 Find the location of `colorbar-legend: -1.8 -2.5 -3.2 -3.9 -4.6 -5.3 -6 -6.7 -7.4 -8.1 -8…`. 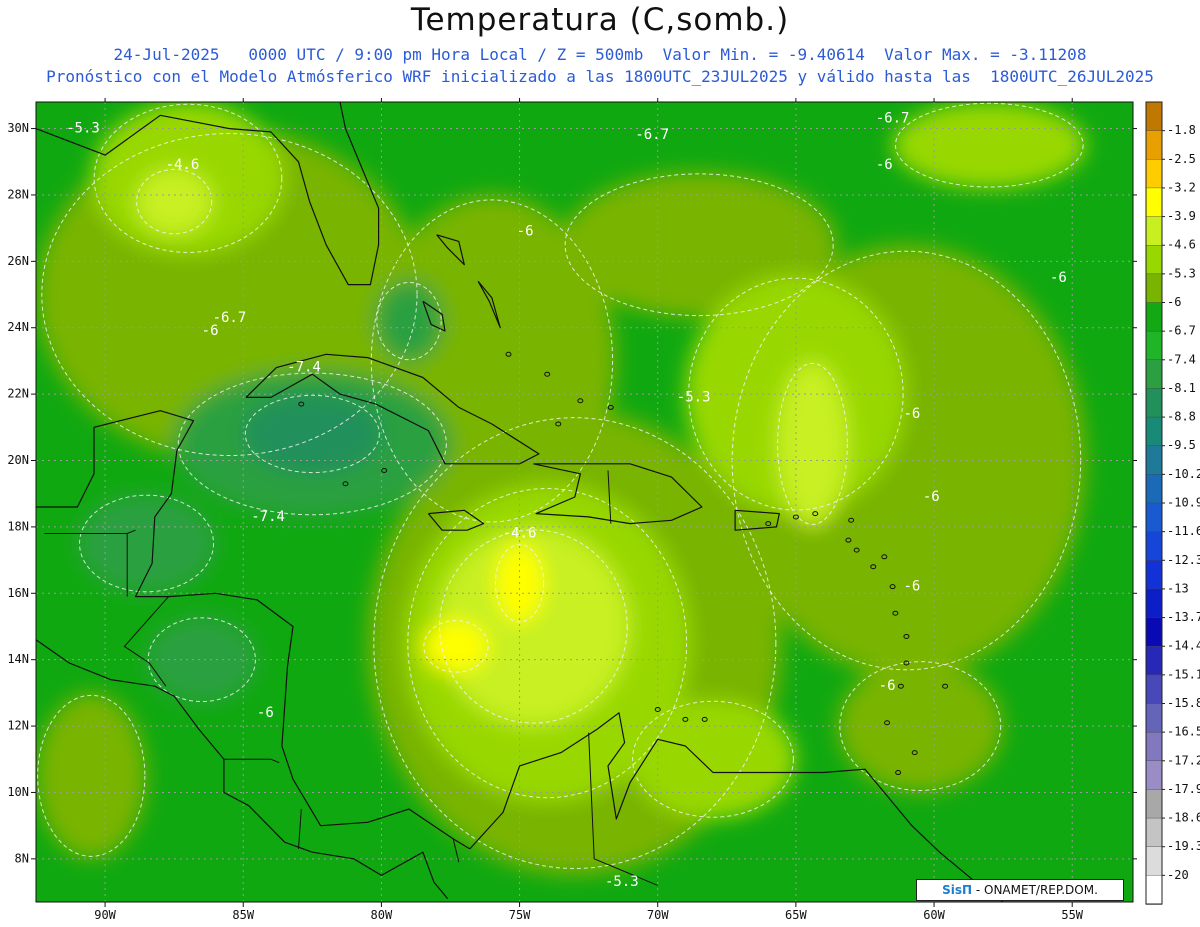

colorbar-legend: -1.8 -2.5 -3.2 -3.9 -4.6 -5.3 -6 -6.7 -7.4 -8.1 -8… is located at coordinates (1172, 503).